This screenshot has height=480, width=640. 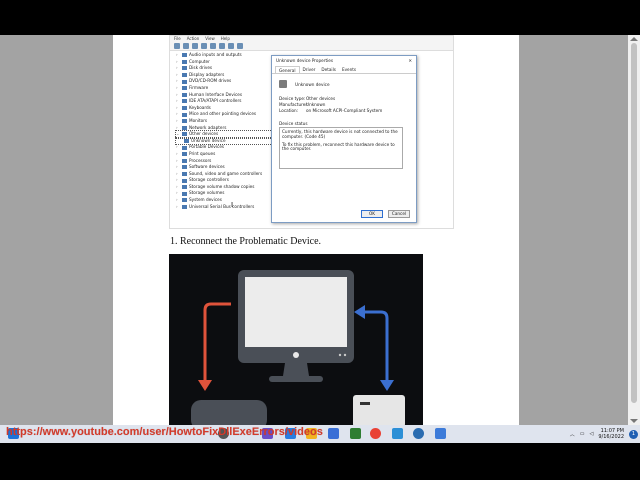 What do you see at coordinates (289, 110) in the screenshot?
I see `prop-key: Location:` at bounding box center [289, 110].